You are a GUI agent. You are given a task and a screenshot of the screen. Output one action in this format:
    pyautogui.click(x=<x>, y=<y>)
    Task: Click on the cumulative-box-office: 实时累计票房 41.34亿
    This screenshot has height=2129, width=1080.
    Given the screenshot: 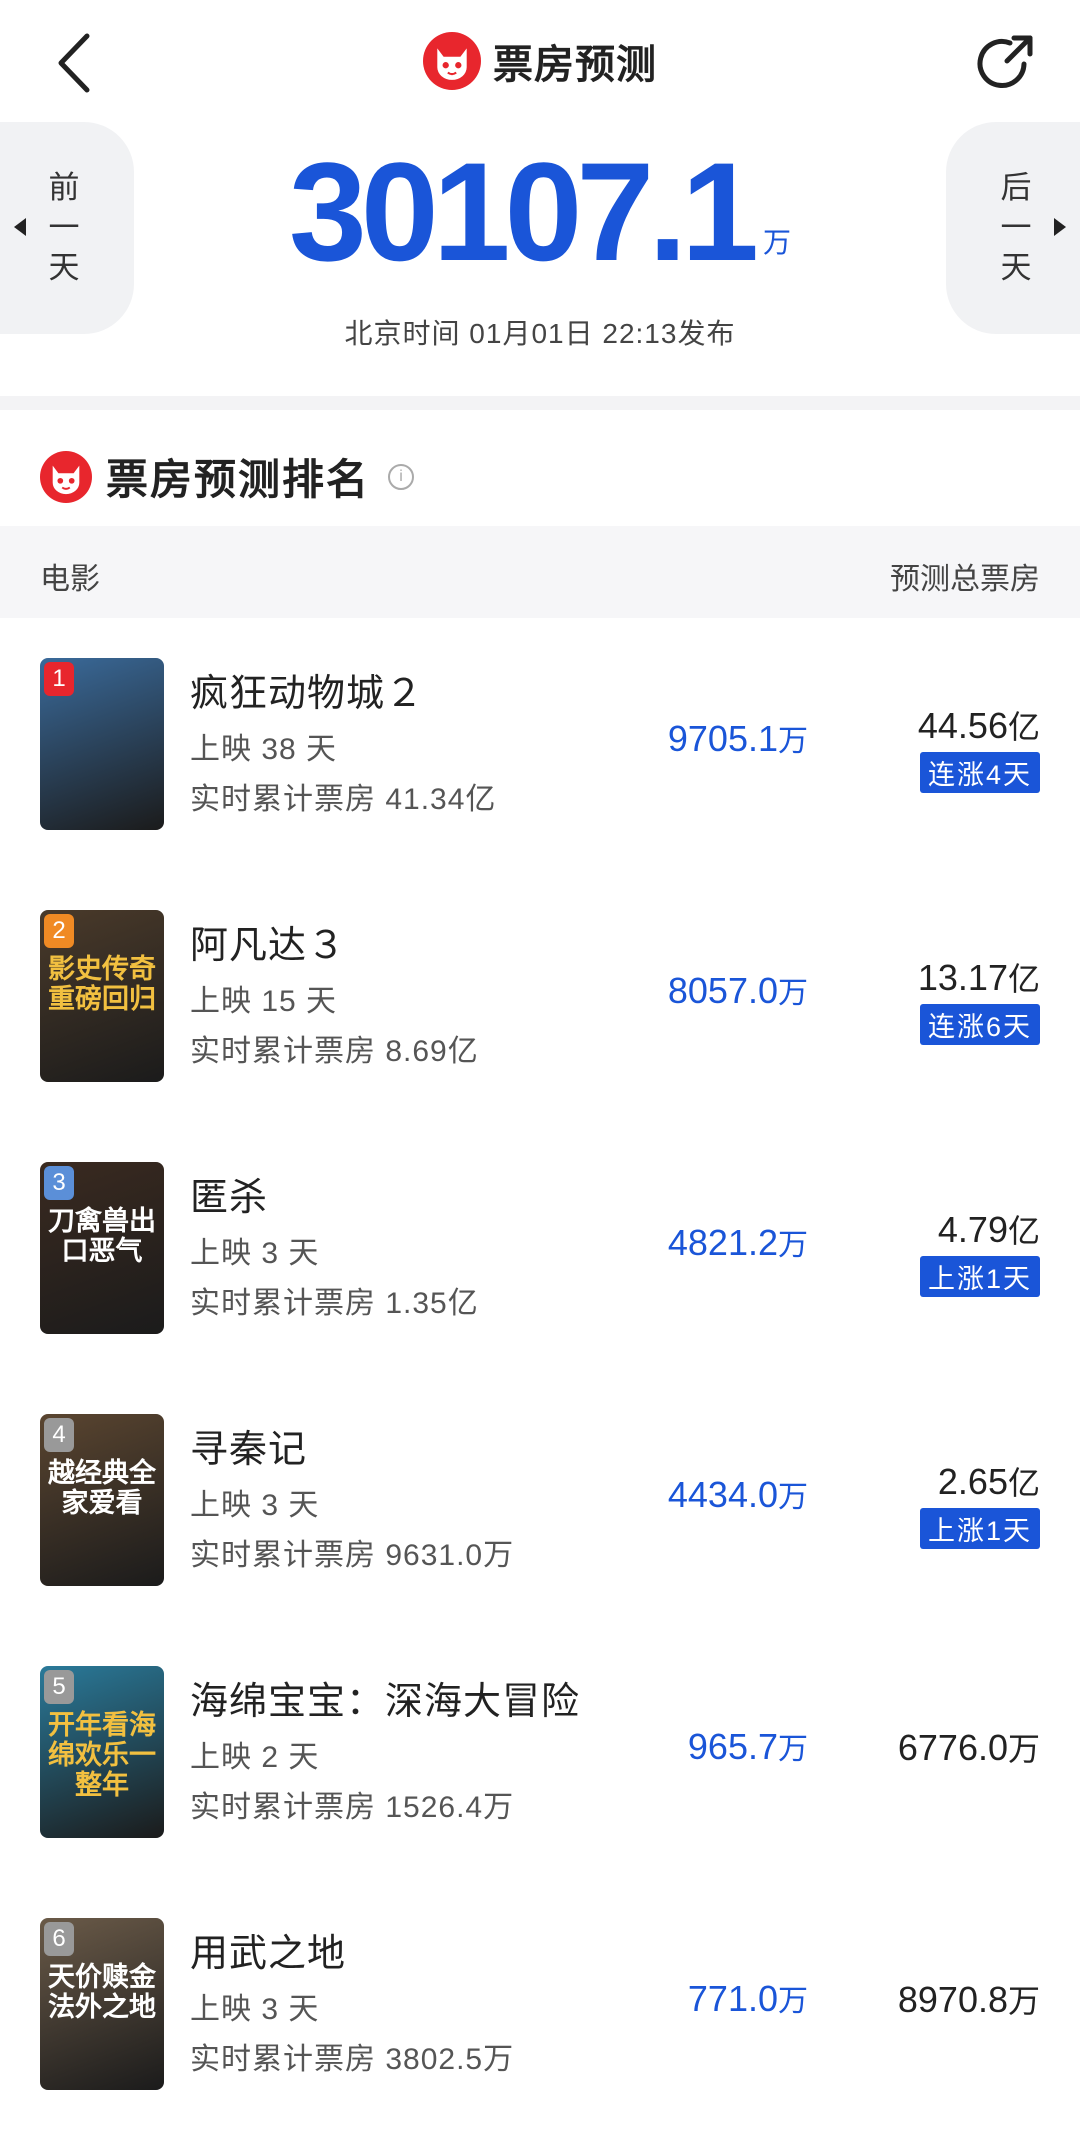 What is the action you would take?
    pyautogui.click(x=343, y=799)
    